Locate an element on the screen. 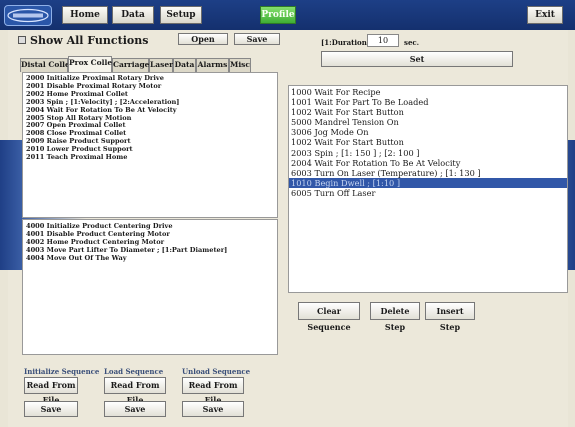 The height and width of the screenshot is (427, 575). tab-data: Data is located at coordinates (184, 65).